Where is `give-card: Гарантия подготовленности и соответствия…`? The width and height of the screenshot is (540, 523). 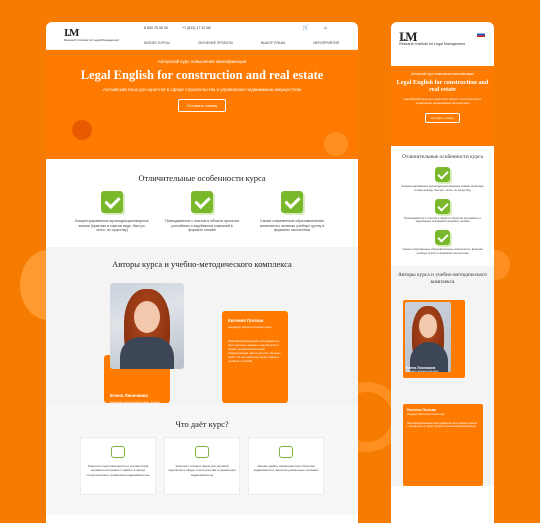
give-card: Гарантия подготовленности и соответствия… is located at coordinates (118, 466).